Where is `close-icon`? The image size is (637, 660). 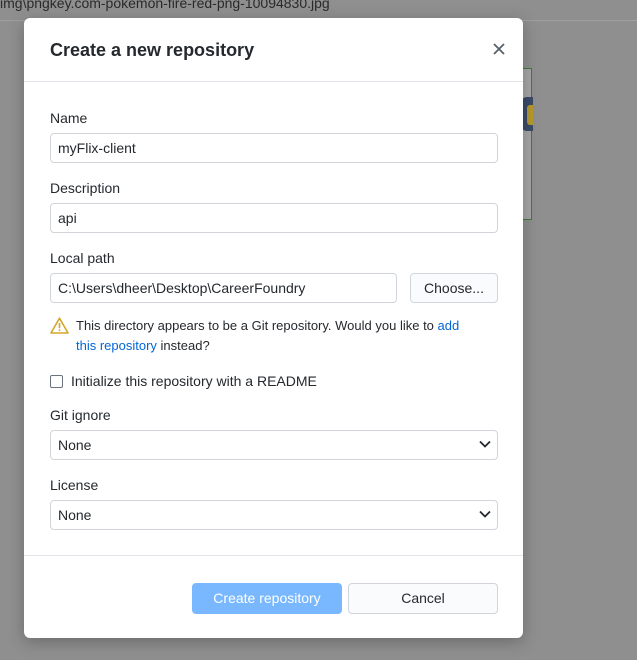
close-icon is located at coordinates (499, 49).